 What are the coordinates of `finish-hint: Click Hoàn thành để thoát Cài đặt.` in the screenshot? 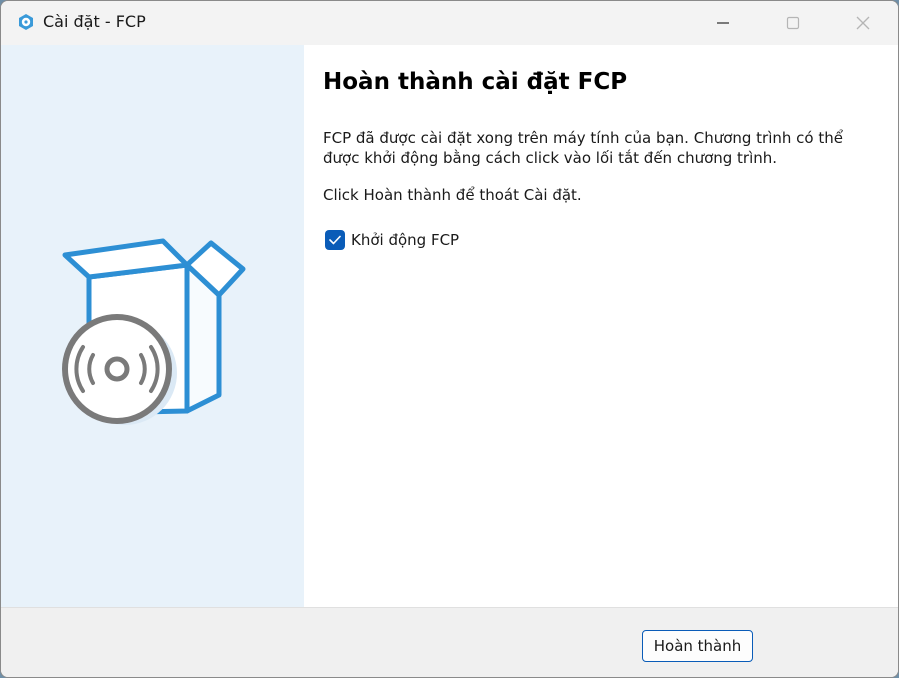 It's located at (452, 195).